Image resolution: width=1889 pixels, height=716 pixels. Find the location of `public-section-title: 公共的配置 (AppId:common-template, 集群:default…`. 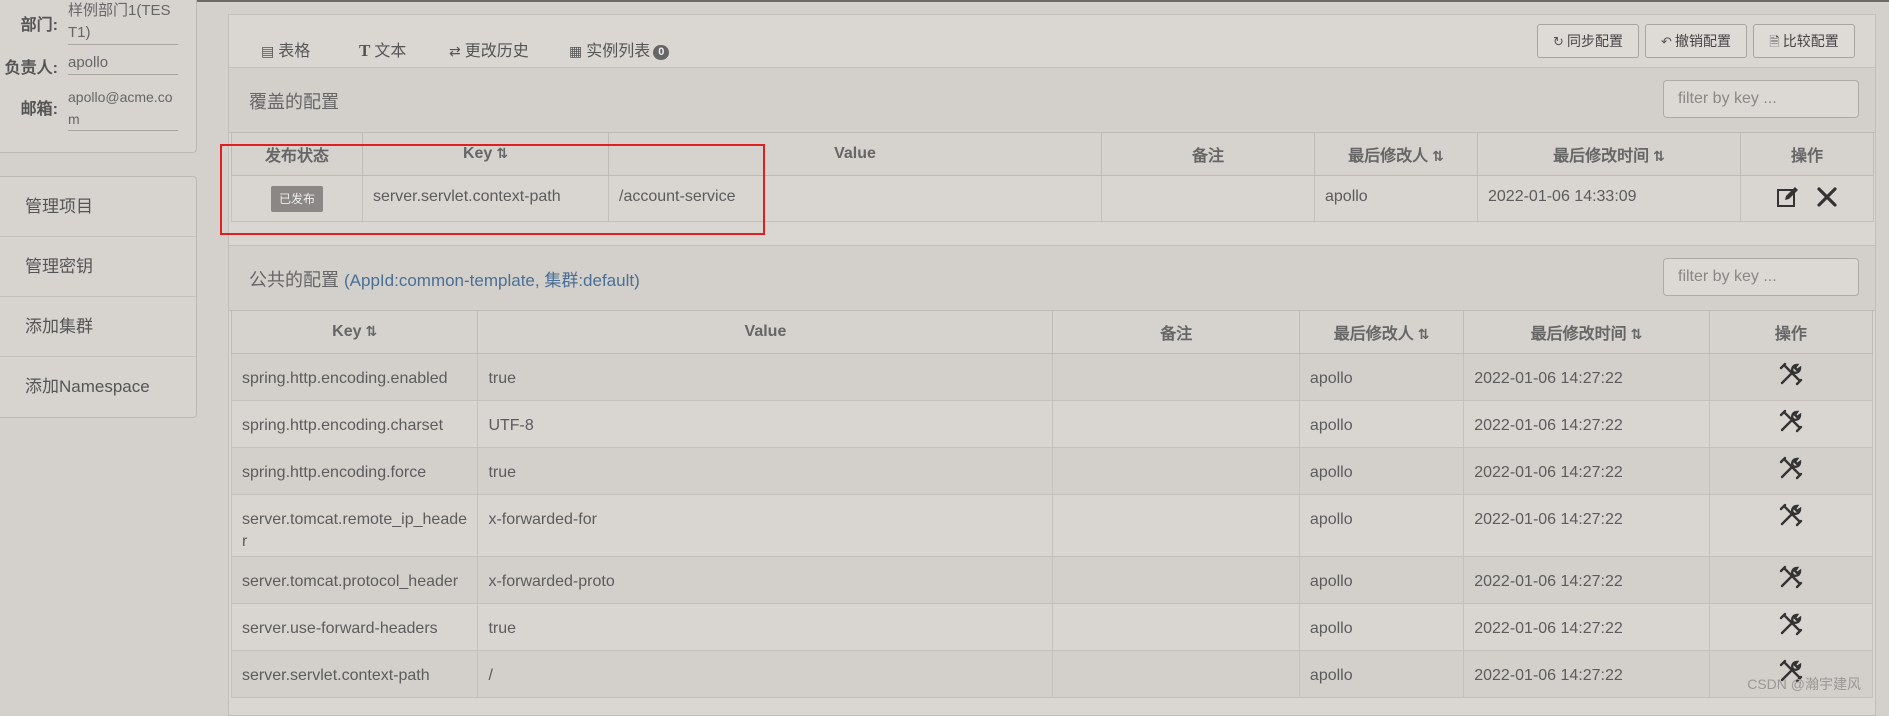

public-section-title: 公共的配置 (AppId:common-template, 集群:default… is located at coordinates (444, 279).